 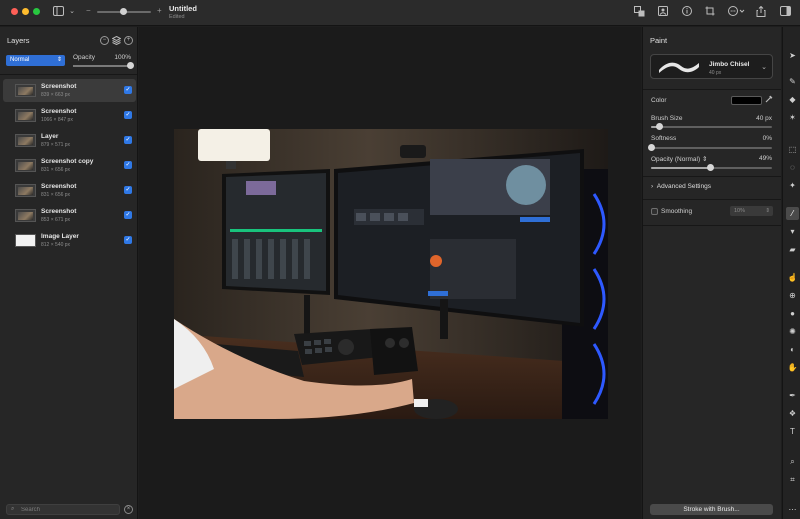 I want to click on brush-picker: Jimbo Chisel 40 px ⌄, so click(x=711, y=66).